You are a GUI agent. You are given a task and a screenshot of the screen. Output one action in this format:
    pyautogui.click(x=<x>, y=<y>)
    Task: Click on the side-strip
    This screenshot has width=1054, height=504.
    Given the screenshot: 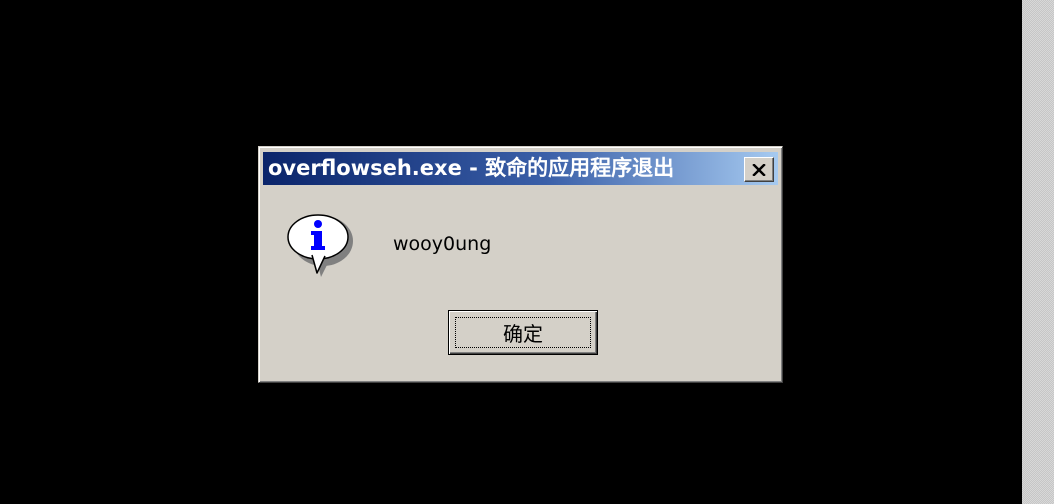 What is the action you would take?
    pyautogui.click(x=1038, y=252)
    